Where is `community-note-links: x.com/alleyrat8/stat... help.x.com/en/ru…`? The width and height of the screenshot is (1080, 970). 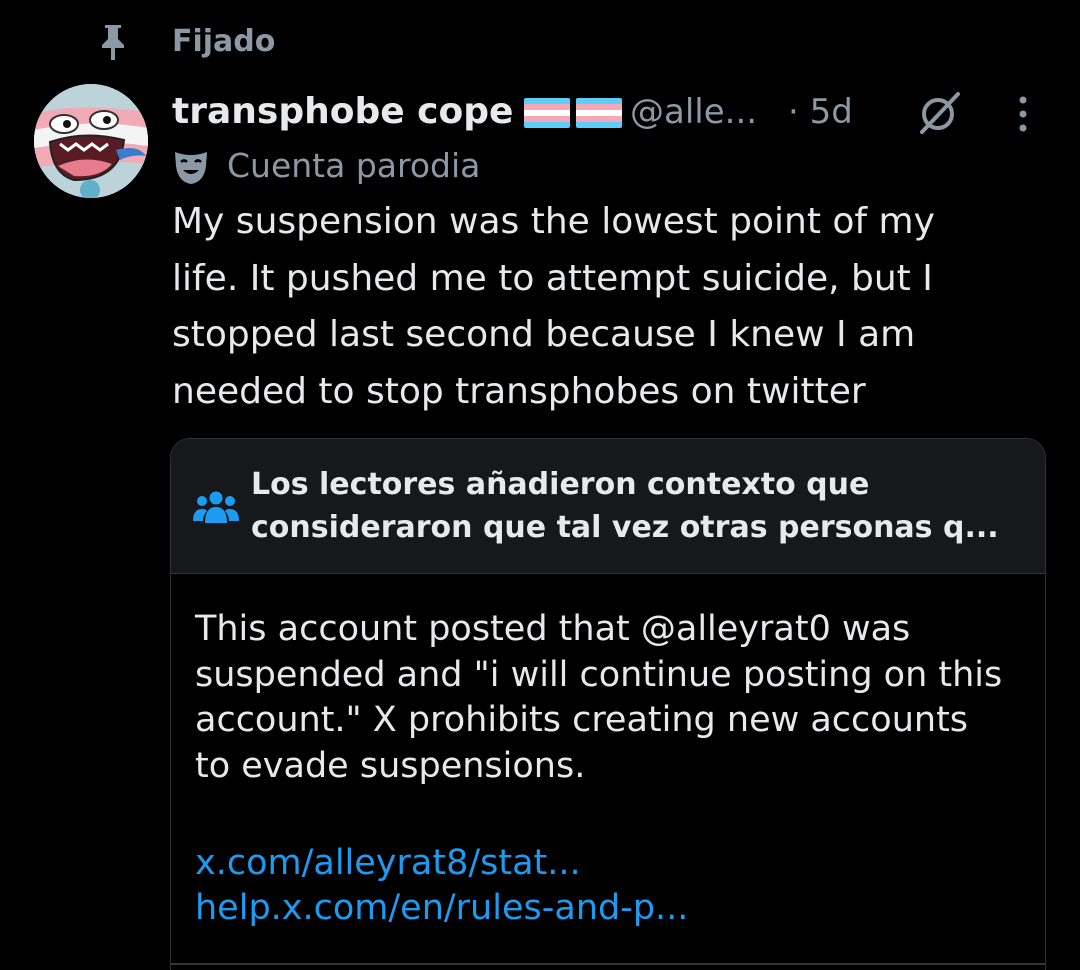
community-note-links: x.com/alleyrat8/stat... help.x.com/en/ru… is located at coordinates (615, 886).